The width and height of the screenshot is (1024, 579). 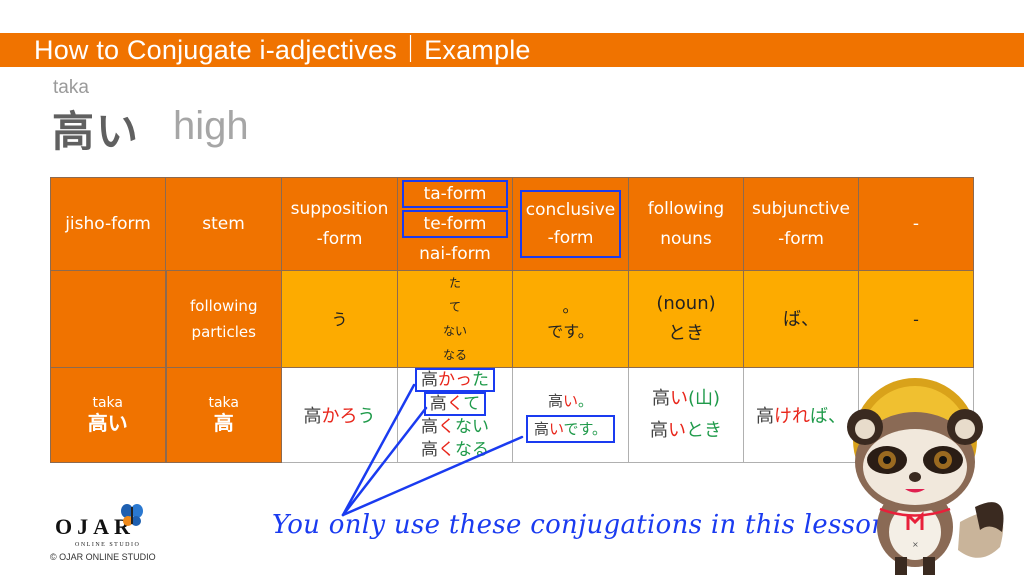 I want to click on example-stem: taka 高, so click(x=223, y=415).